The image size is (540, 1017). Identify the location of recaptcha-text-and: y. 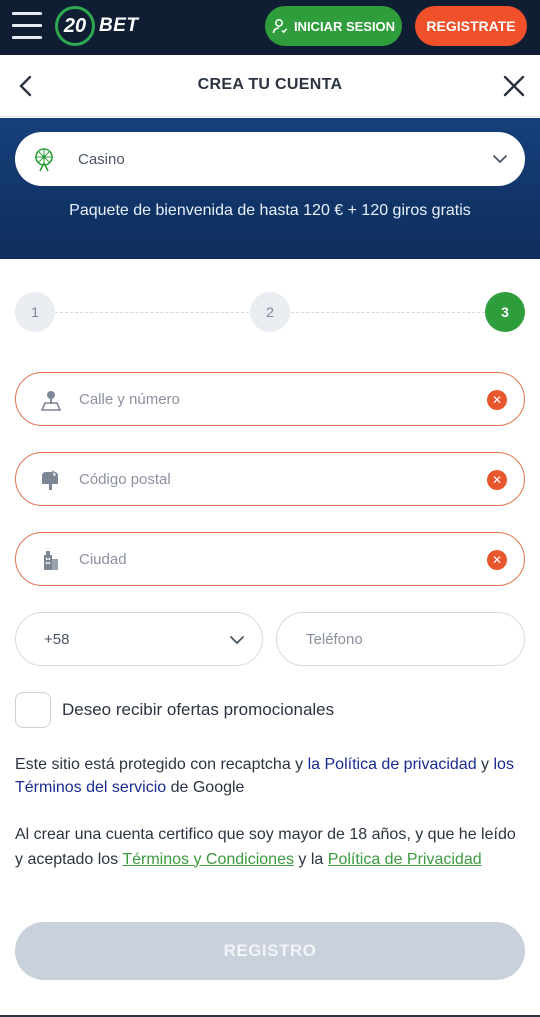
(485, 764).